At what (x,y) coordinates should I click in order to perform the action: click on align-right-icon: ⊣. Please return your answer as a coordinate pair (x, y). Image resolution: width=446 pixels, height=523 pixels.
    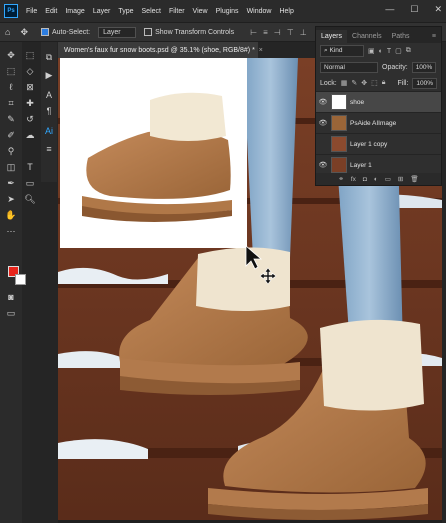
    Looking at the image, I should click on (277, 32).